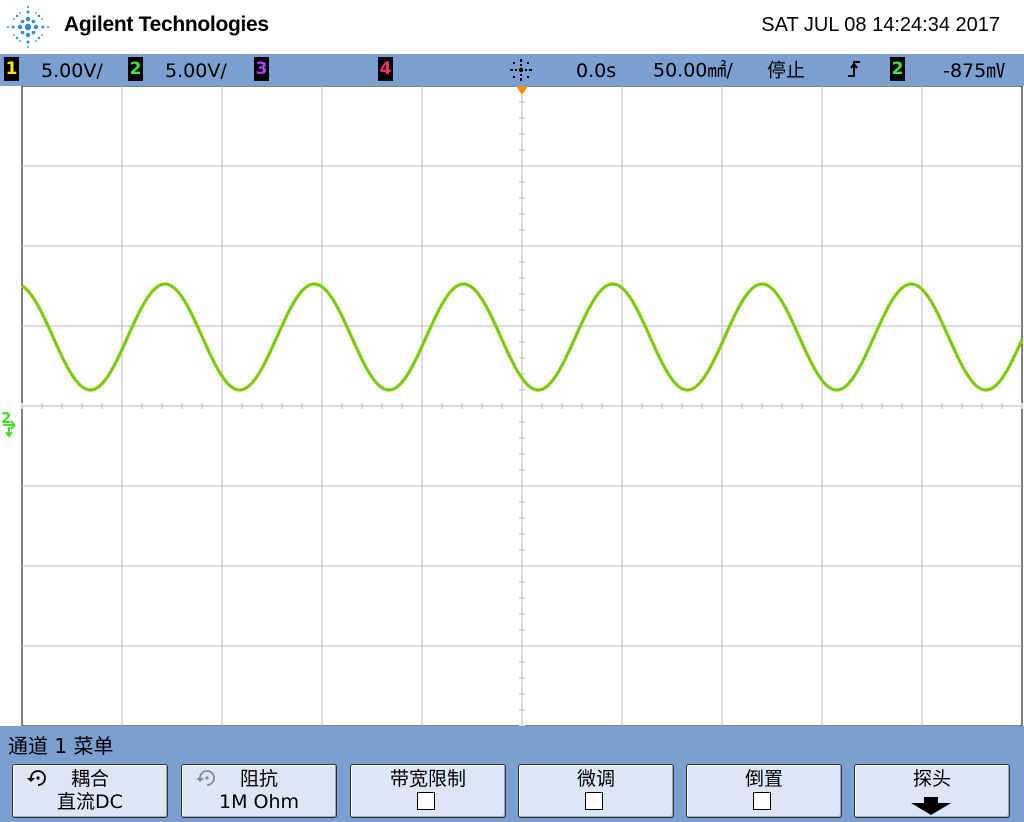 The image size is (1024, 822). What do you see at coordinates (89, 779) in the screenshot?
I see `coupling-label: 耦合` at bounding box center [89, 779].